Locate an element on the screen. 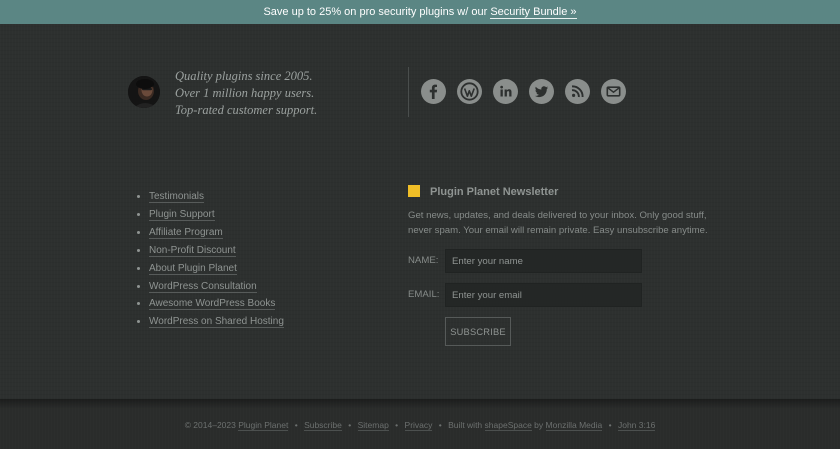  email-label: EMAIL: is located at coordinates (424, 294).